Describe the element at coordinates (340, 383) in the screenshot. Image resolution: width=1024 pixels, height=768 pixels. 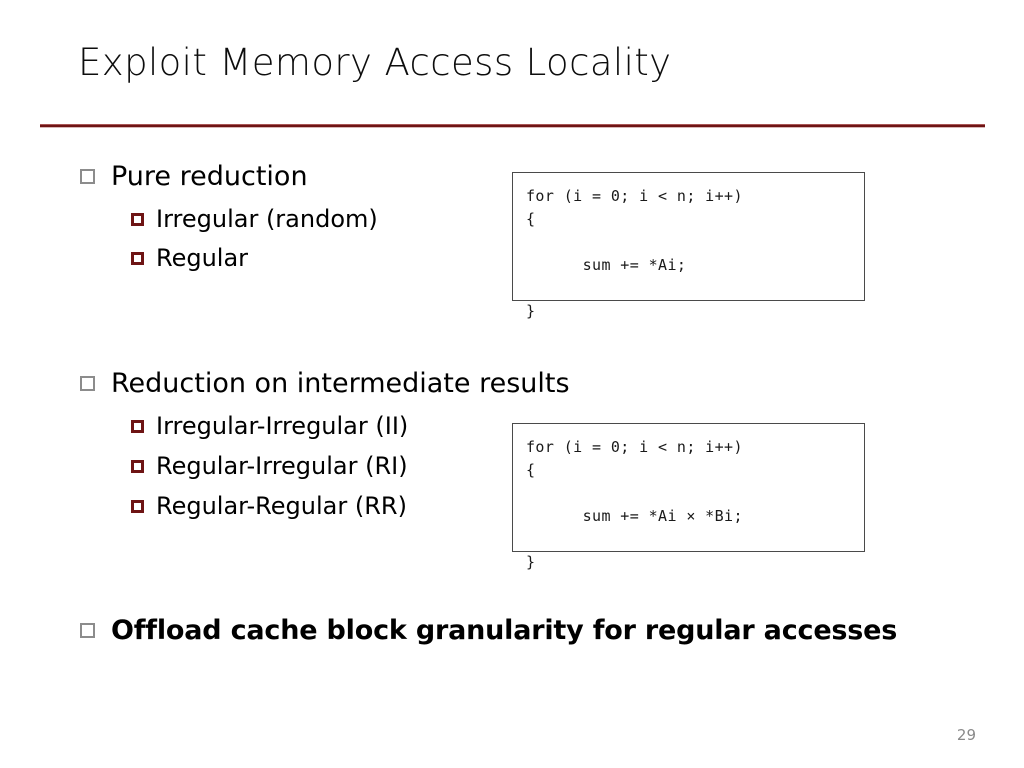
I see `bullet-label: Reduction on intermediate results` at that location.